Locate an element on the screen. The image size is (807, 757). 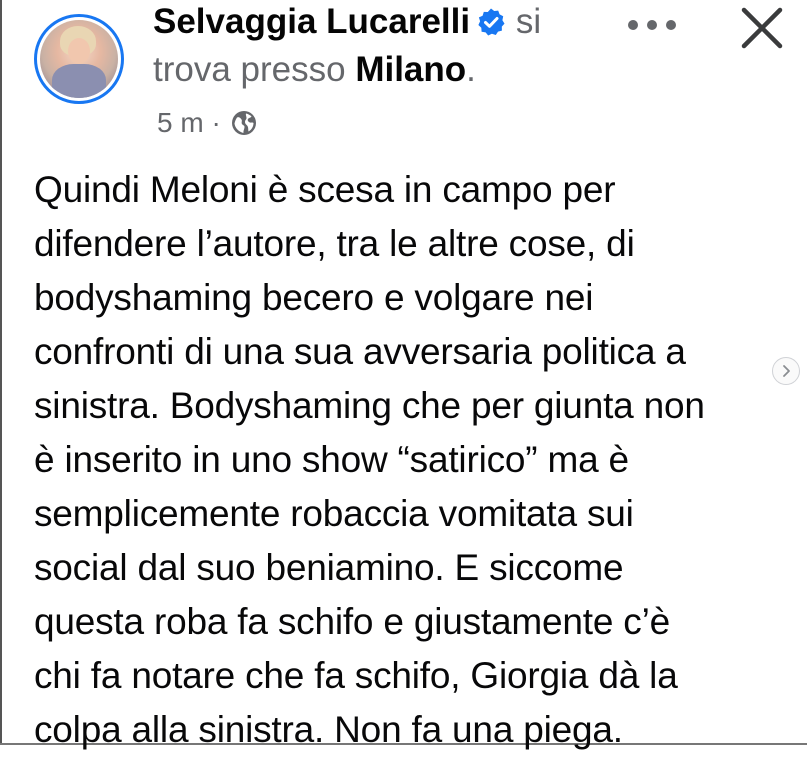
close-icon is located at coordinates (762, 28).